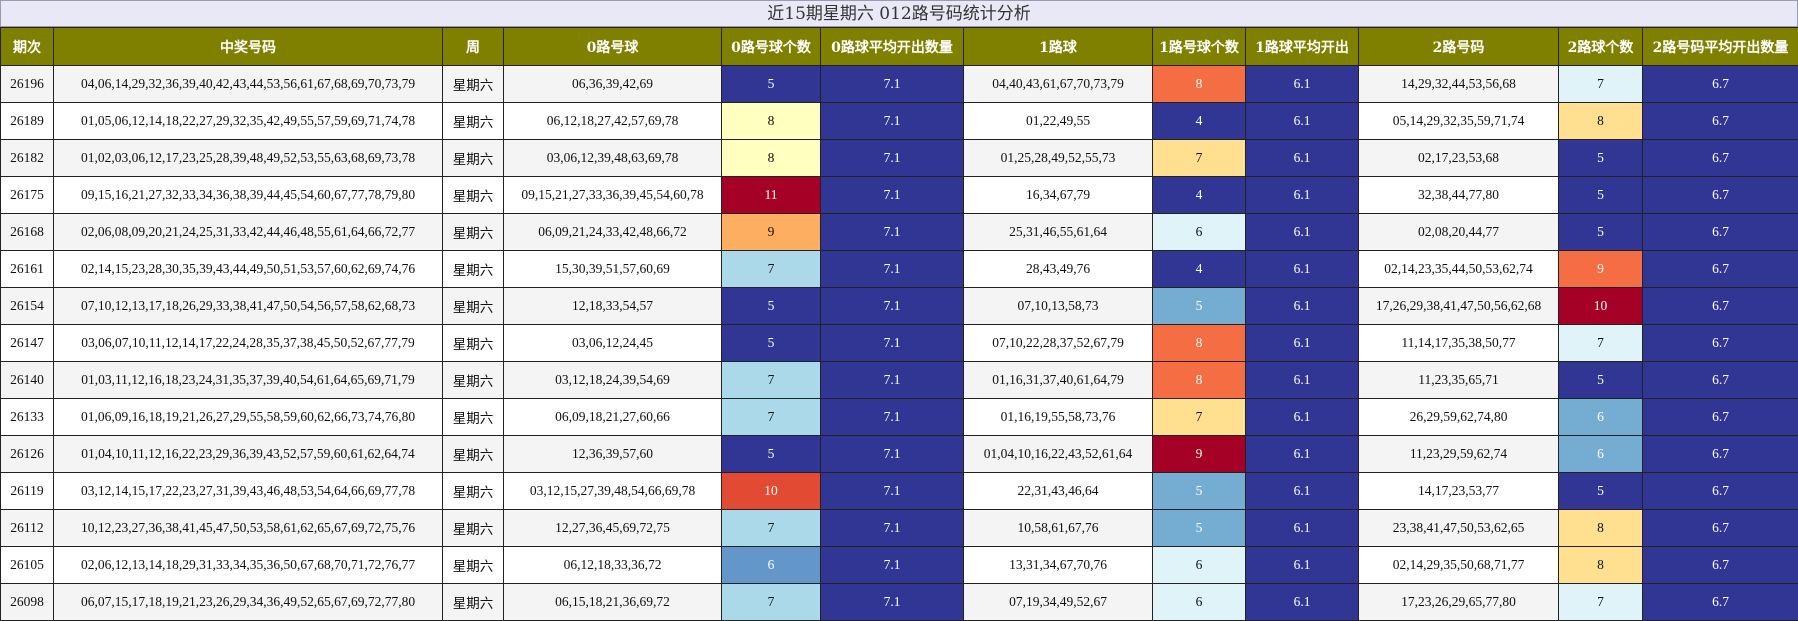 Image resolution: width=1798 pixels, height=621 pixels. Describe the element at coordinates (27, 232) in the screenshot. I see `cell-period: 26168` at that location.